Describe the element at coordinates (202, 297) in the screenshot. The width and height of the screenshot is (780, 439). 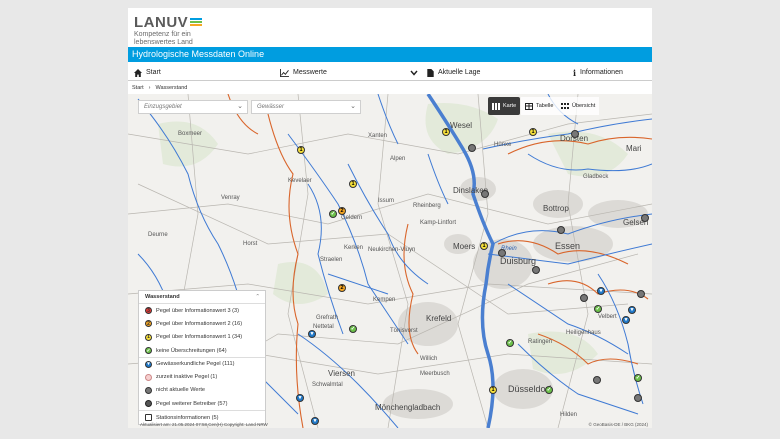
I see `legend-header: Wasserstand ⌃` at that location.